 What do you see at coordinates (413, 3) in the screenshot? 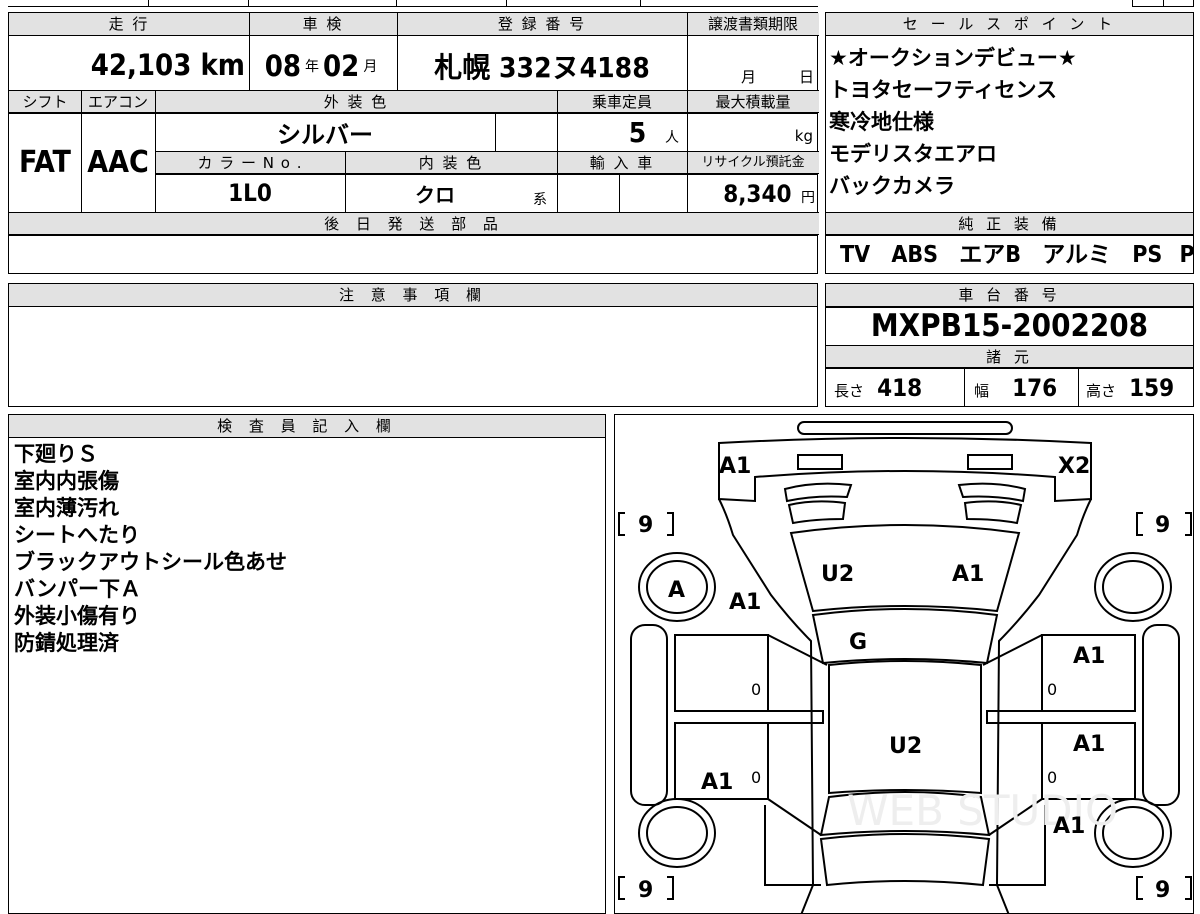
I see `top-cut-strip` at bounding box center [413, 3].